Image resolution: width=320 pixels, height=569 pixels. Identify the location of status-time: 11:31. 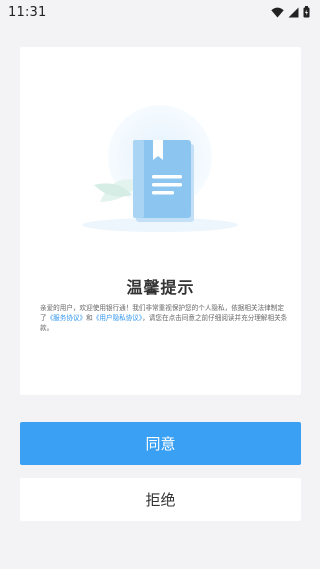
(27, 12).